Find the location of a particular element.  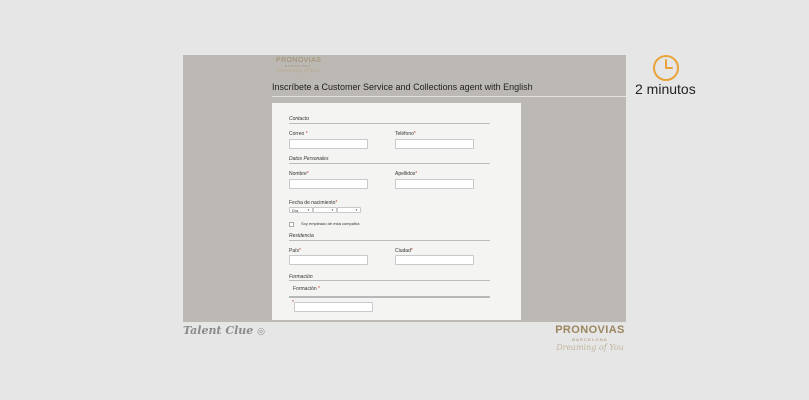

phone-field is located at coordinates (434, 144).